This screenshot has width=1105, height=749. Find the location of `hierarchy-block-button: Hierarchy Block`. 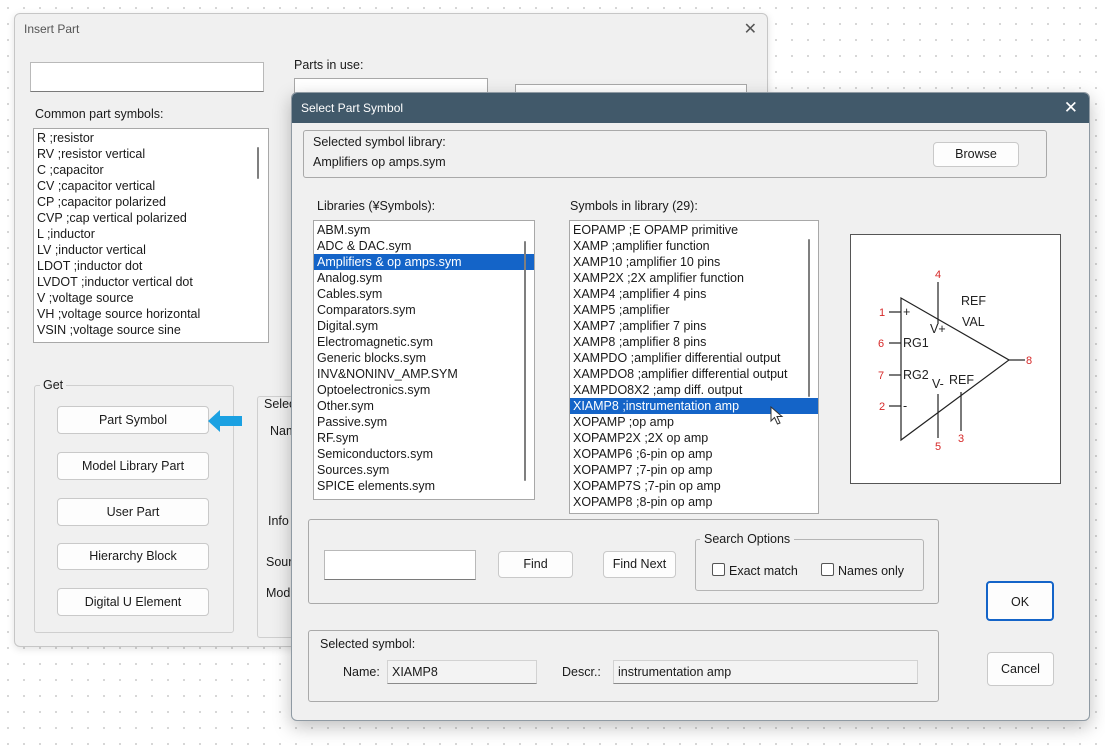

hierarchy-block-button: Hierarchy Block is located at coordinates (133, 556).